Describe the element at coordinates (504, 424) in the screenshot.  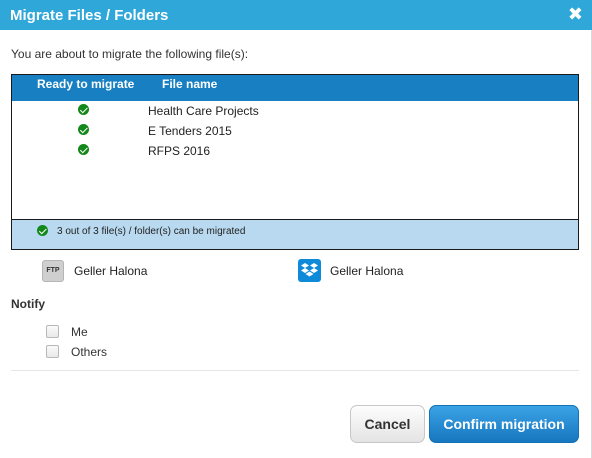
I see `confirm-migration-button: Confirm migration` at that location.